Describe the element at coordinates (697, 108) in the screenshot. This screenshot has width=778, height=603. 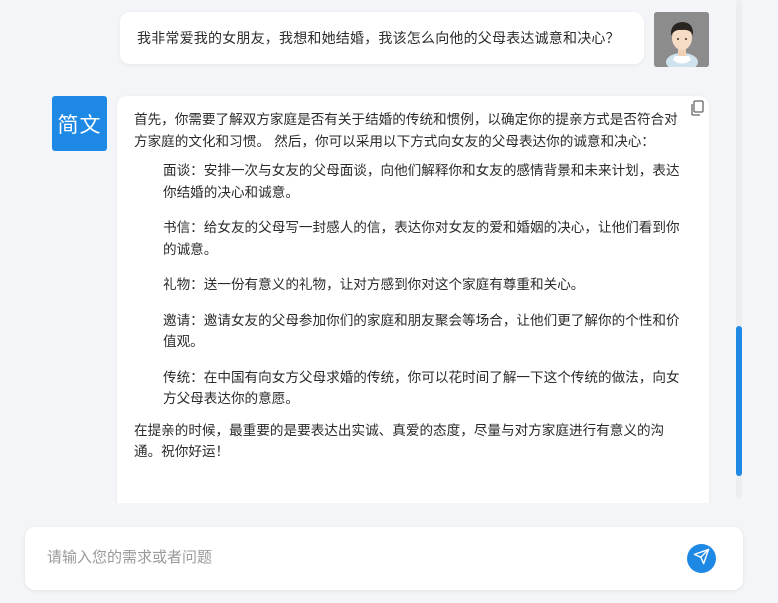
I see `copy-icon` at that location.